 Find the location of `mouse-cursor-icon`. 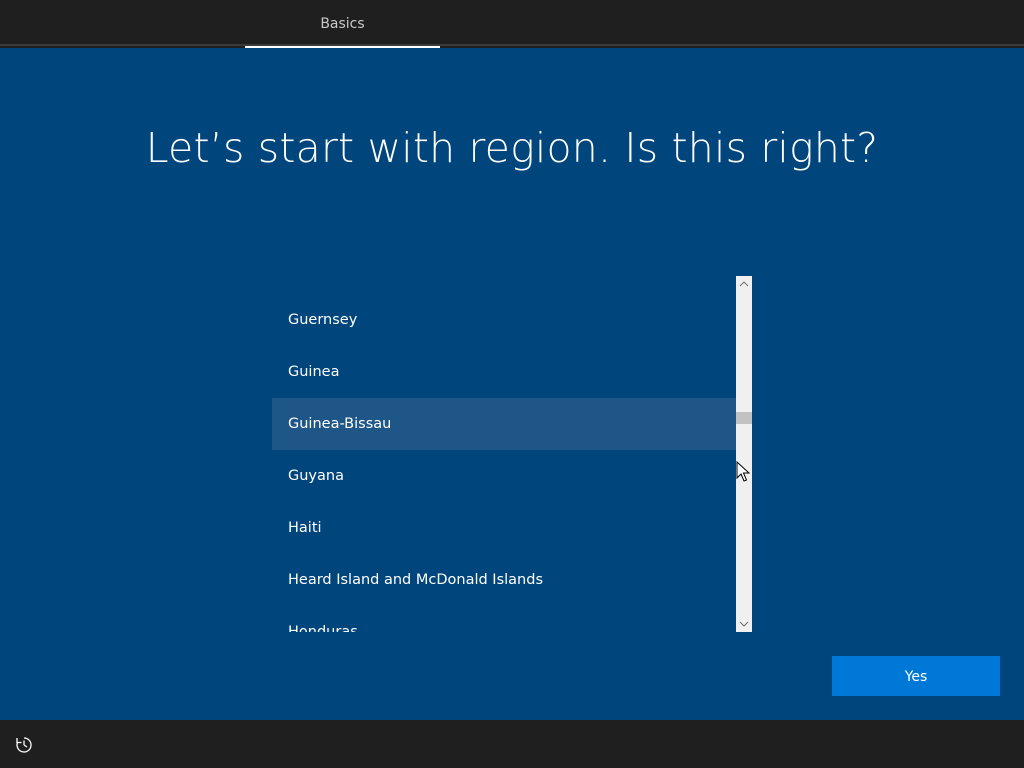

mouse-cursor-icon is located at coordinates (743, 471).